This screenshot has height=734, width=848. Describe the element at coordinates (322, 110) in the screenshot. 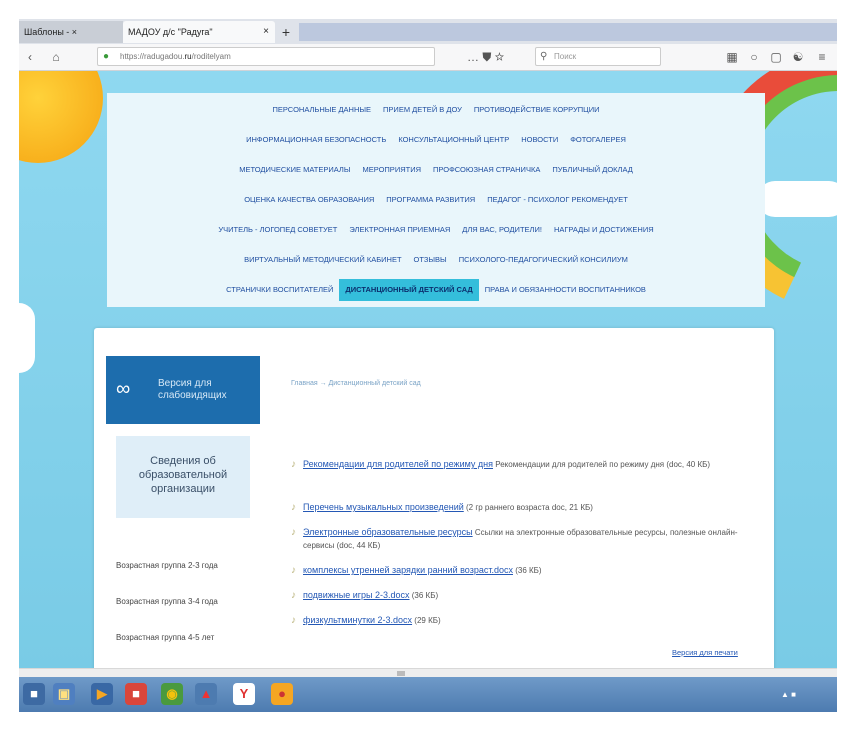

I see `menu-item: Персональные данные` at that location.